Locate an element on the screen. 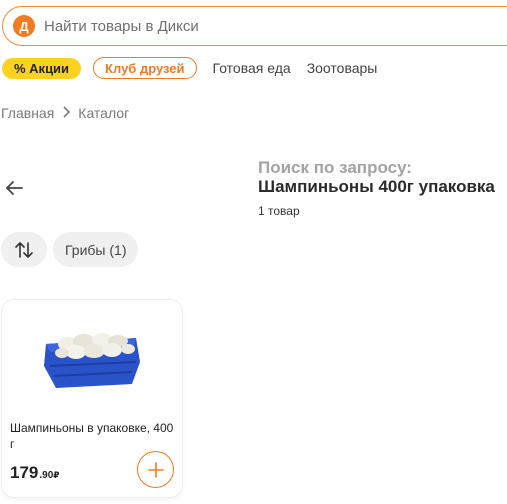  breadcrumb: Главная Каталог is located at coordinates (65, 113).